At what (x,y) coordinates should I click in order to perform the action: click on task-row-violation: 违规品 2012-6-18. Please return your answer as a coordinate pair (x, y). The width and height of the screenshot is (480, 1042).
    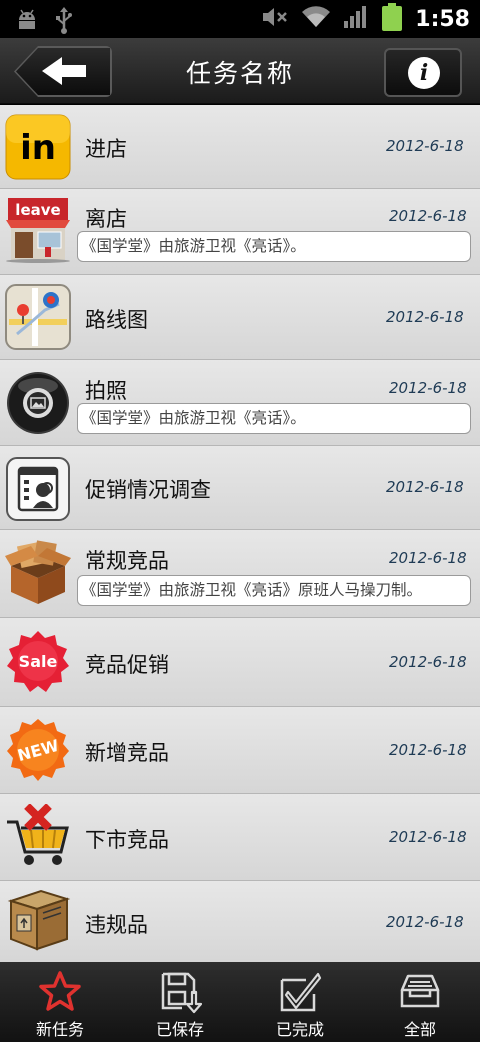
    Looking at the image, I should click on (240, 921).